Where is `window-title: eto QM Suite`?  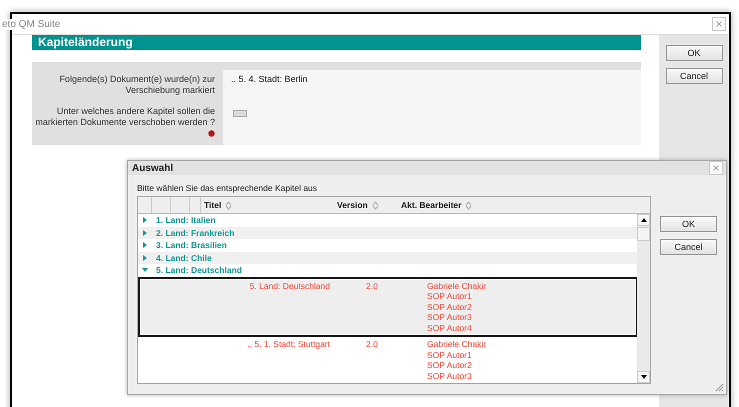
window-title: eto QM Suite is located at coordinates (31, 24).